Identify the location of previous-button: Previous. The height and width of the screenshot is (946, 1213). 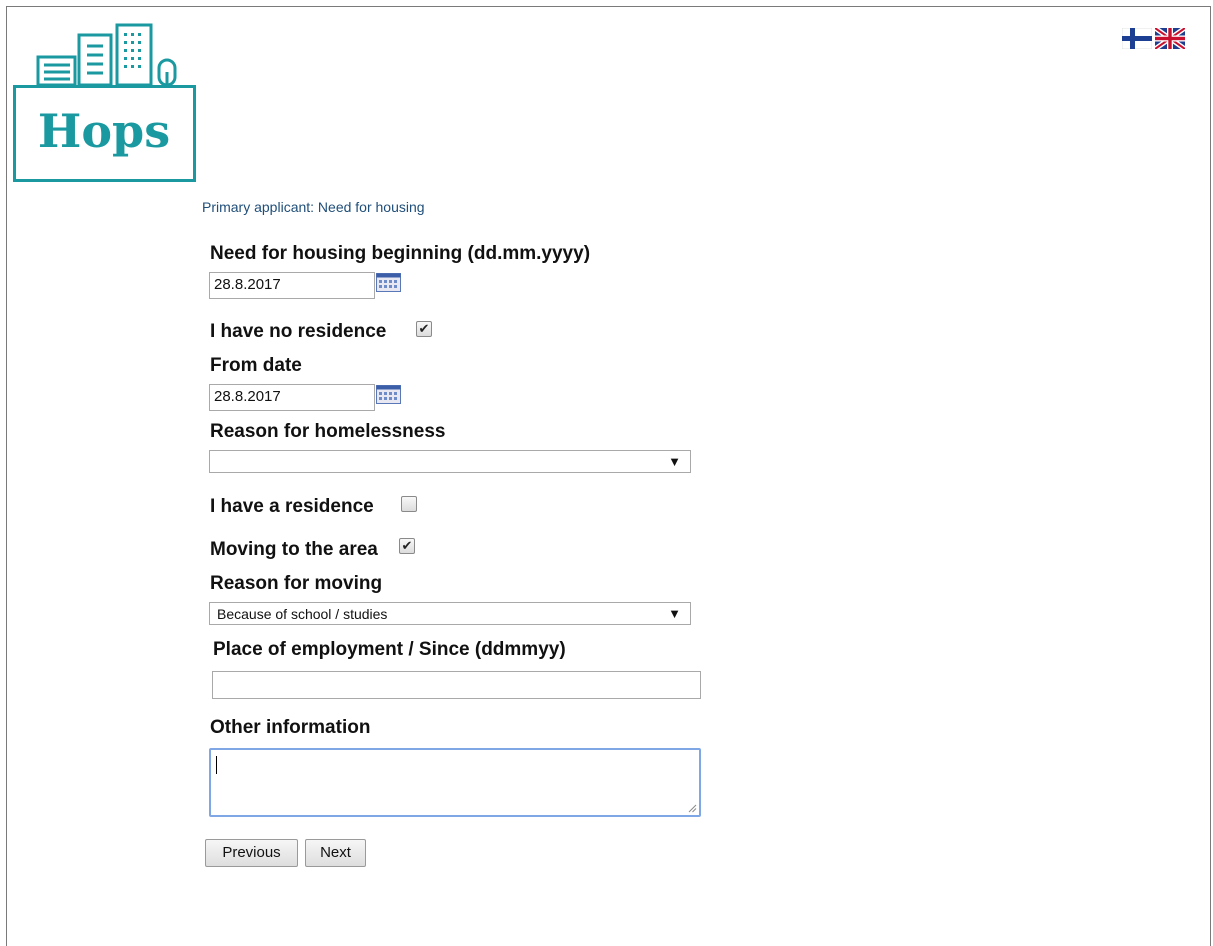
(251, 853).